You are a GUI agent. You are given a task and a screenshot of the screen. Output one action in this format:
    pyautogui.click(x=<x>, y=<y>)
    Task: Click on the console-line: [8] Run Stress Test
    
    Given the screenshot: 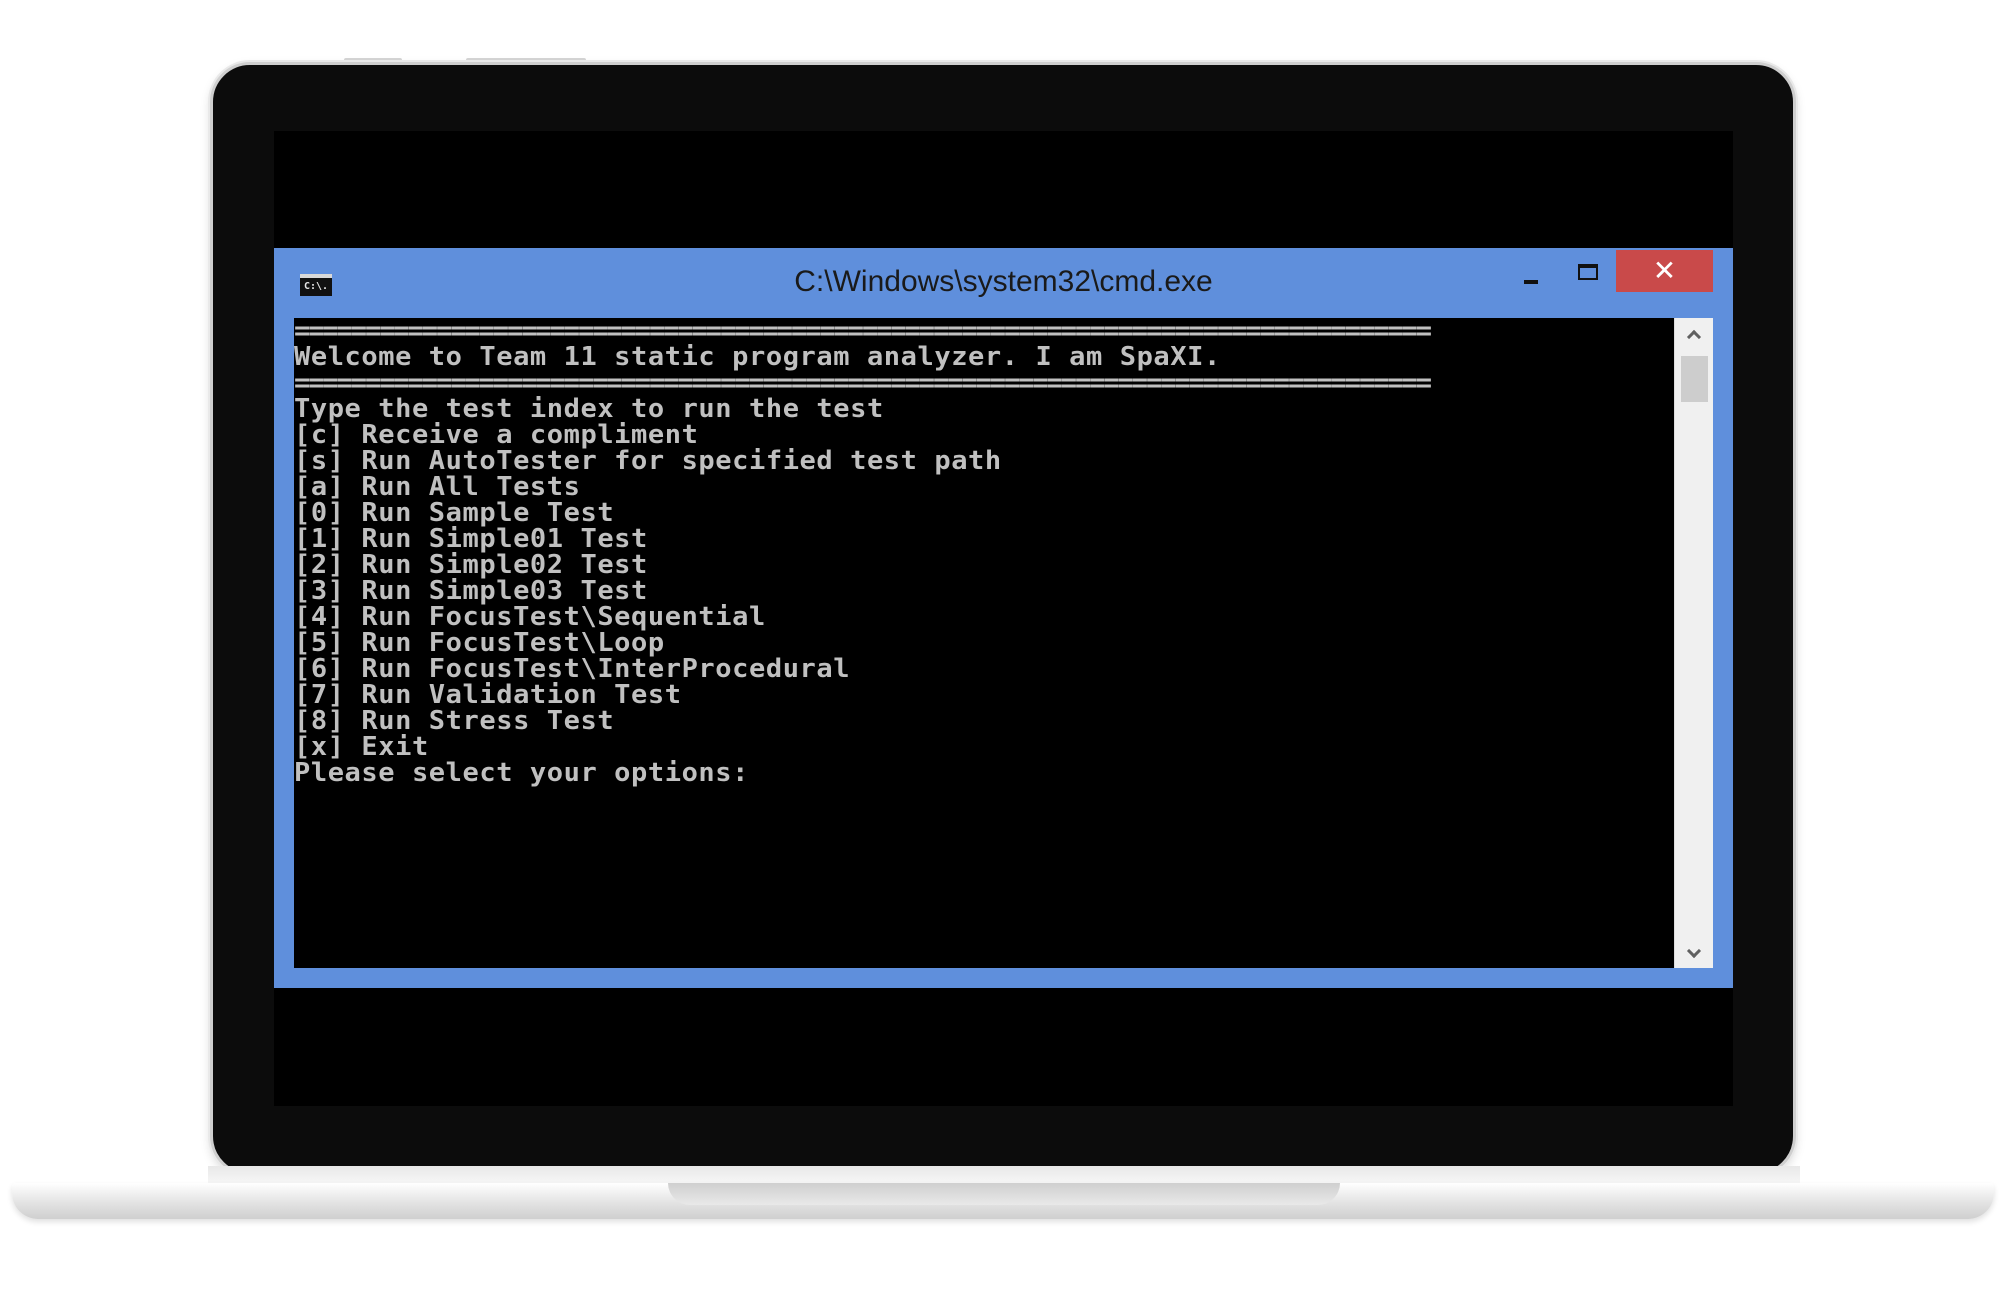 What is the action you would take?
    pyautogui.click(x=454, y=721)
    